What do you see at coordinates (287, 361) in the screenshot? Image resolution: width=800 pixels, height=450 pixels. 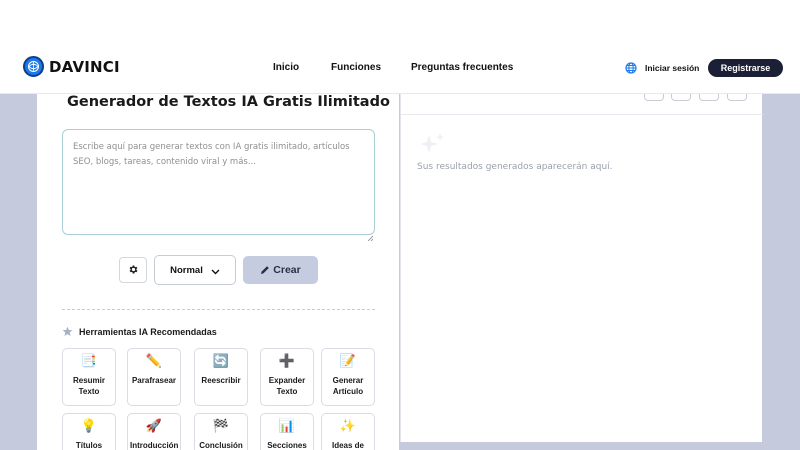 I see `plus-icon: ➕` at bounding box center [287, 361].